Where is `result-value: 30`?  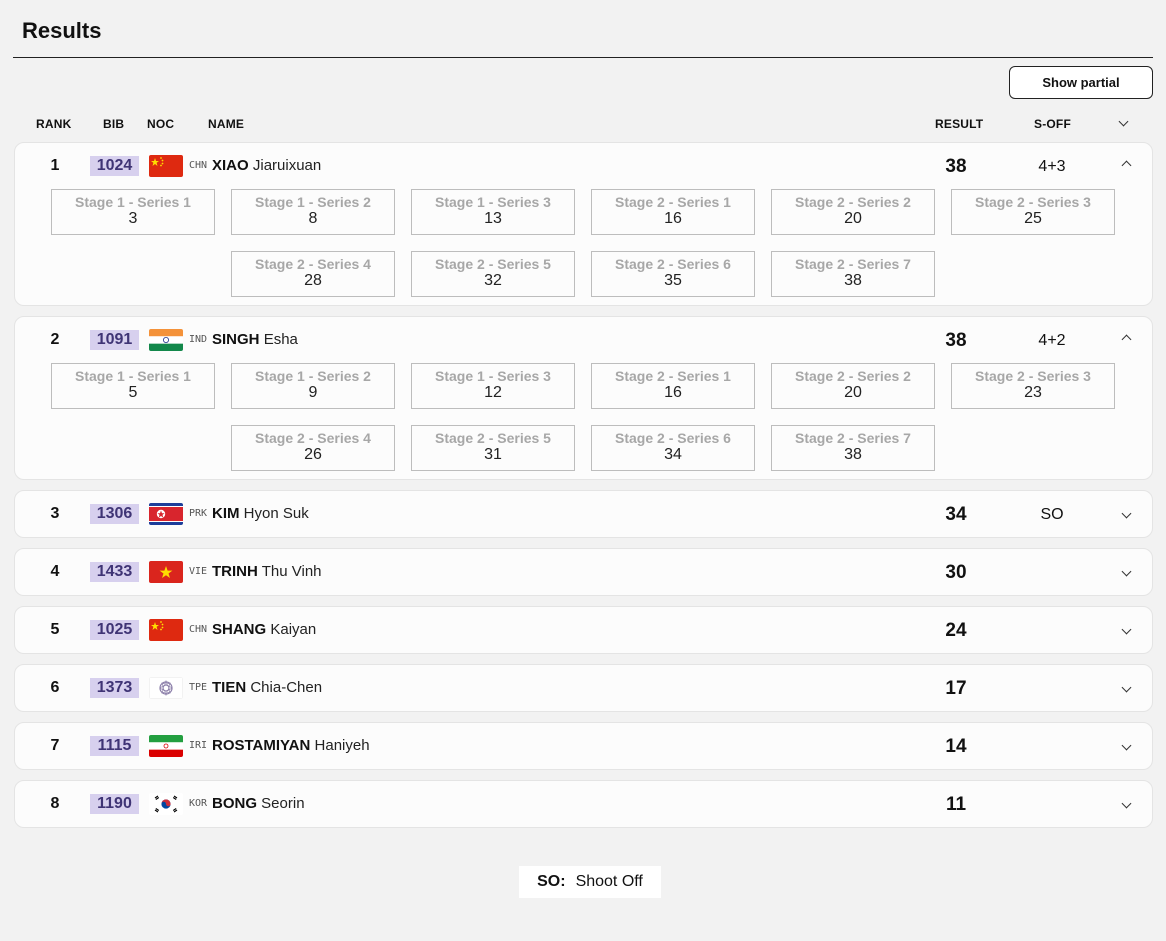 result-value: 30 is located at coordinates (956, 572).